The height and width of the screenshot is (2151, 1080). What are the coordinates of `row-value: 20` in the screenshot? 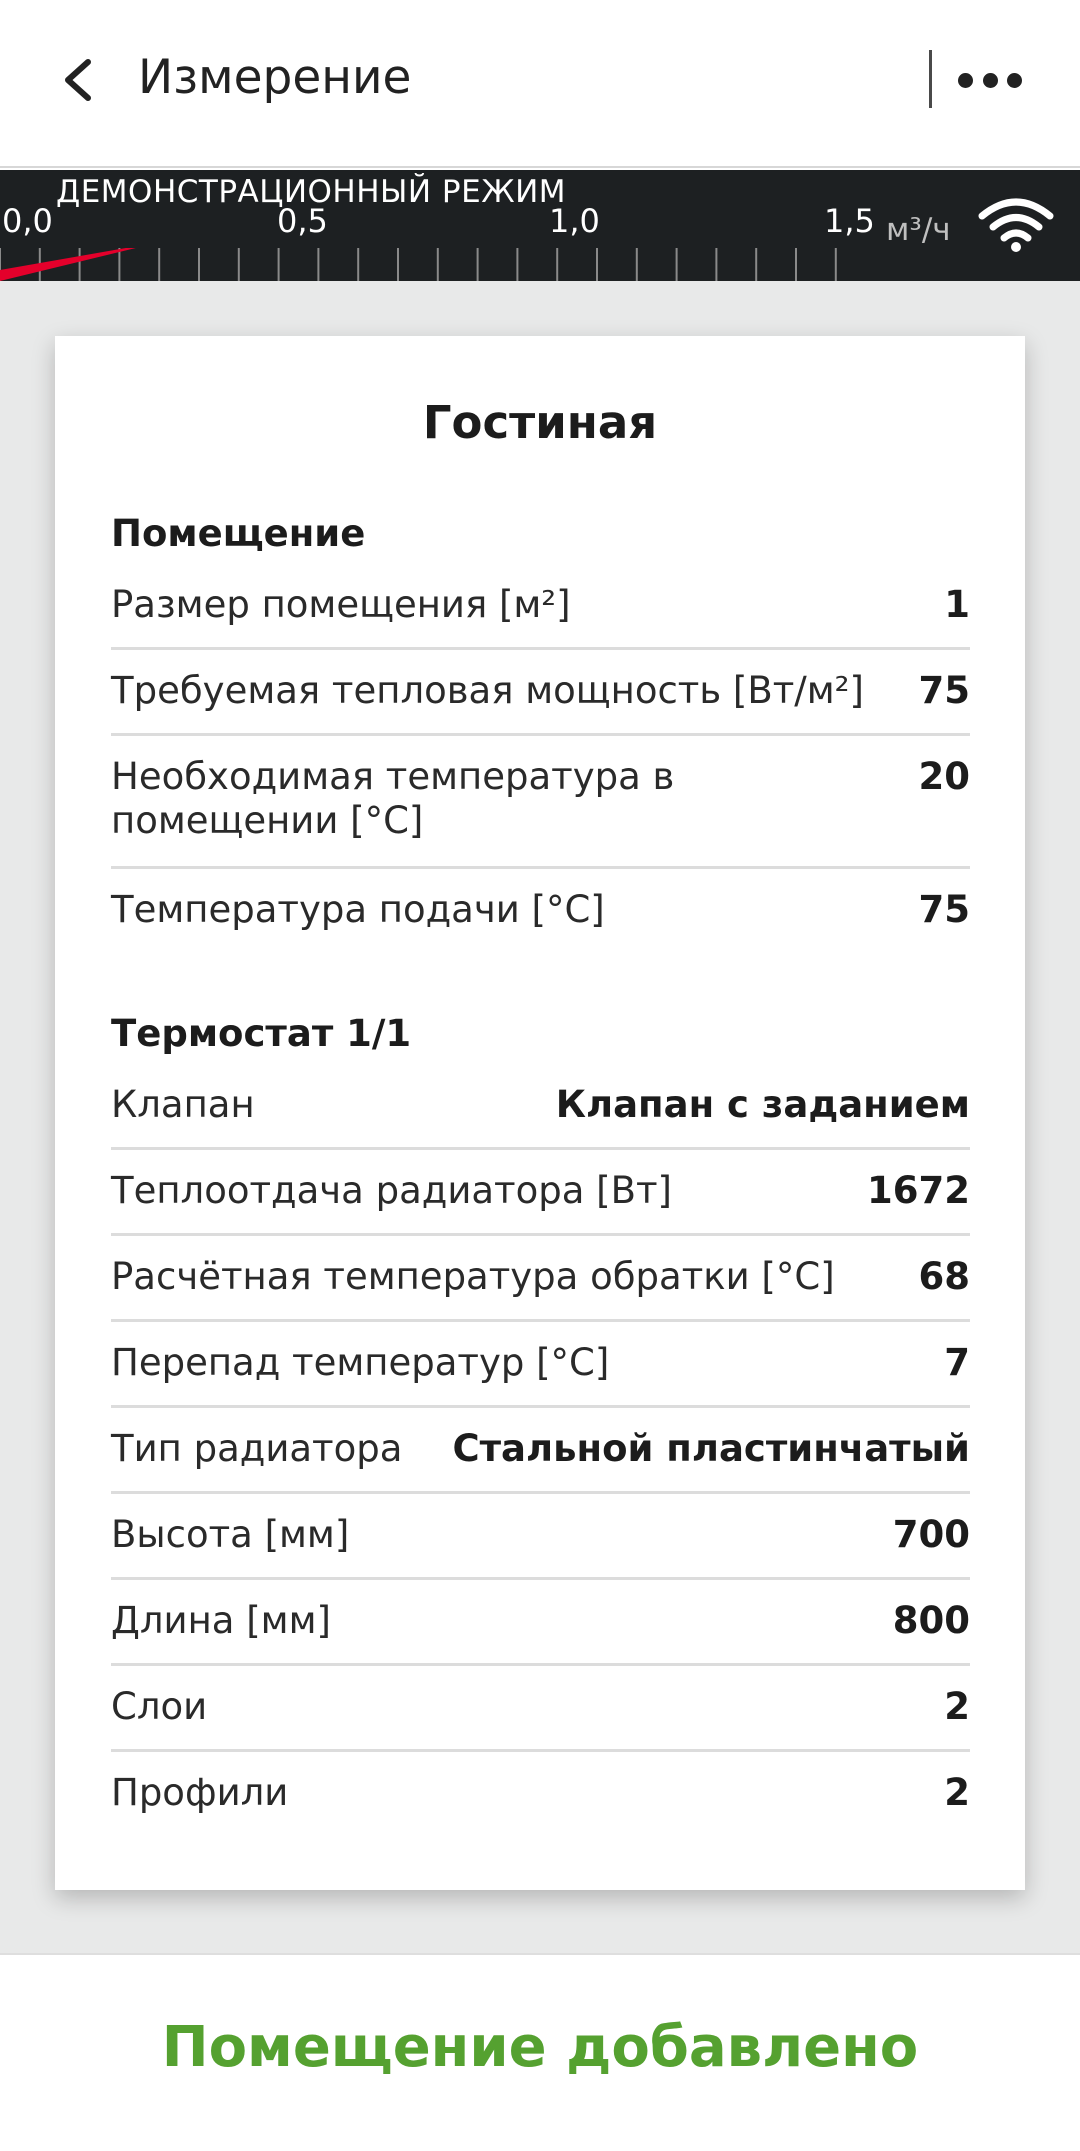 It's located at (944, 776).